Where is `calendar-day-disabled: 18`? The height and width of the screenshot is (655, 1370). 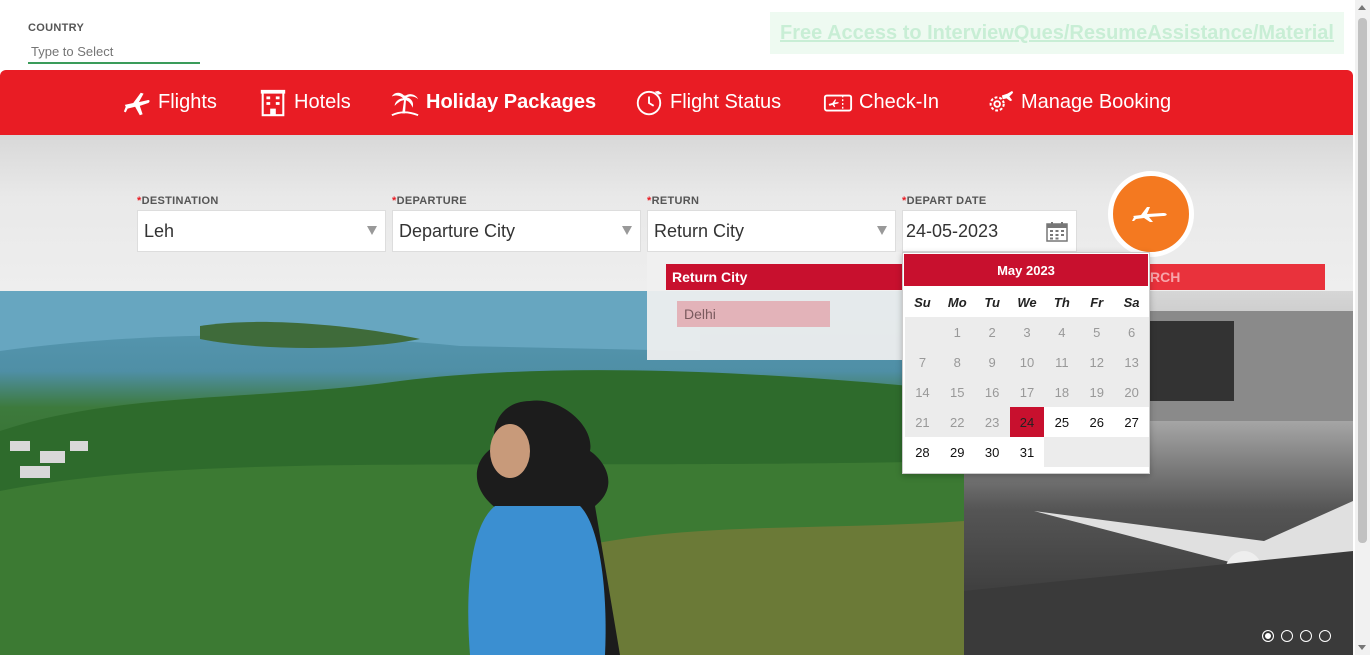
calendar-day-disabled: 18 is located at coordinates (1062, 392).